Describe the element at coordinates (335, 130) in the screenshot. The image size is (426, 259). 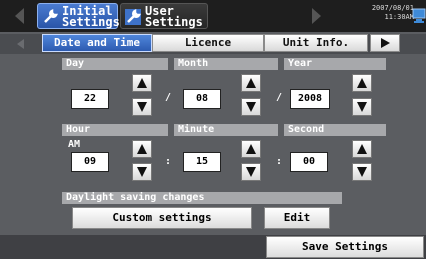
I see `second-label: Second` at that location.